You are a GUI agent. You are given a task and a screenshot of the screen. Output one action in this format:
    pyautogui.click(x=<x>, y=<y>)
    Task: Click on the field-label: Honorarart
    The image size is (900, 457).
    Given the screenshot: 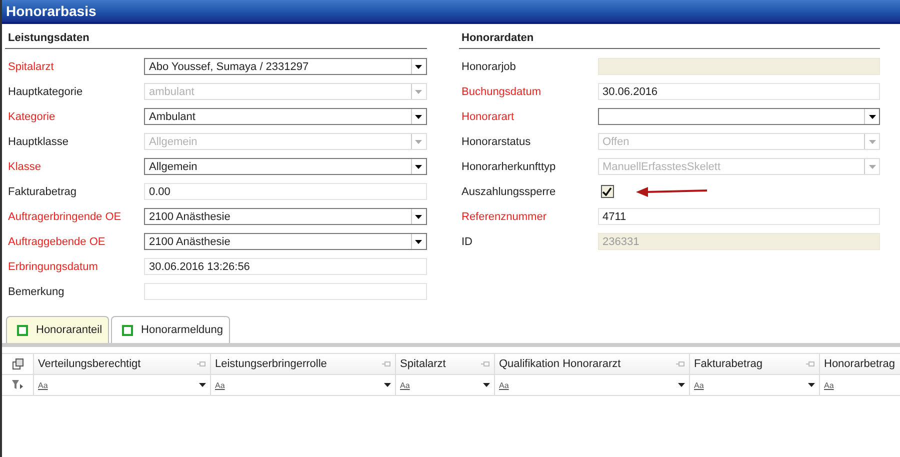 What is the action you would take?
    pyautogui.click(x=489, y=116)
    